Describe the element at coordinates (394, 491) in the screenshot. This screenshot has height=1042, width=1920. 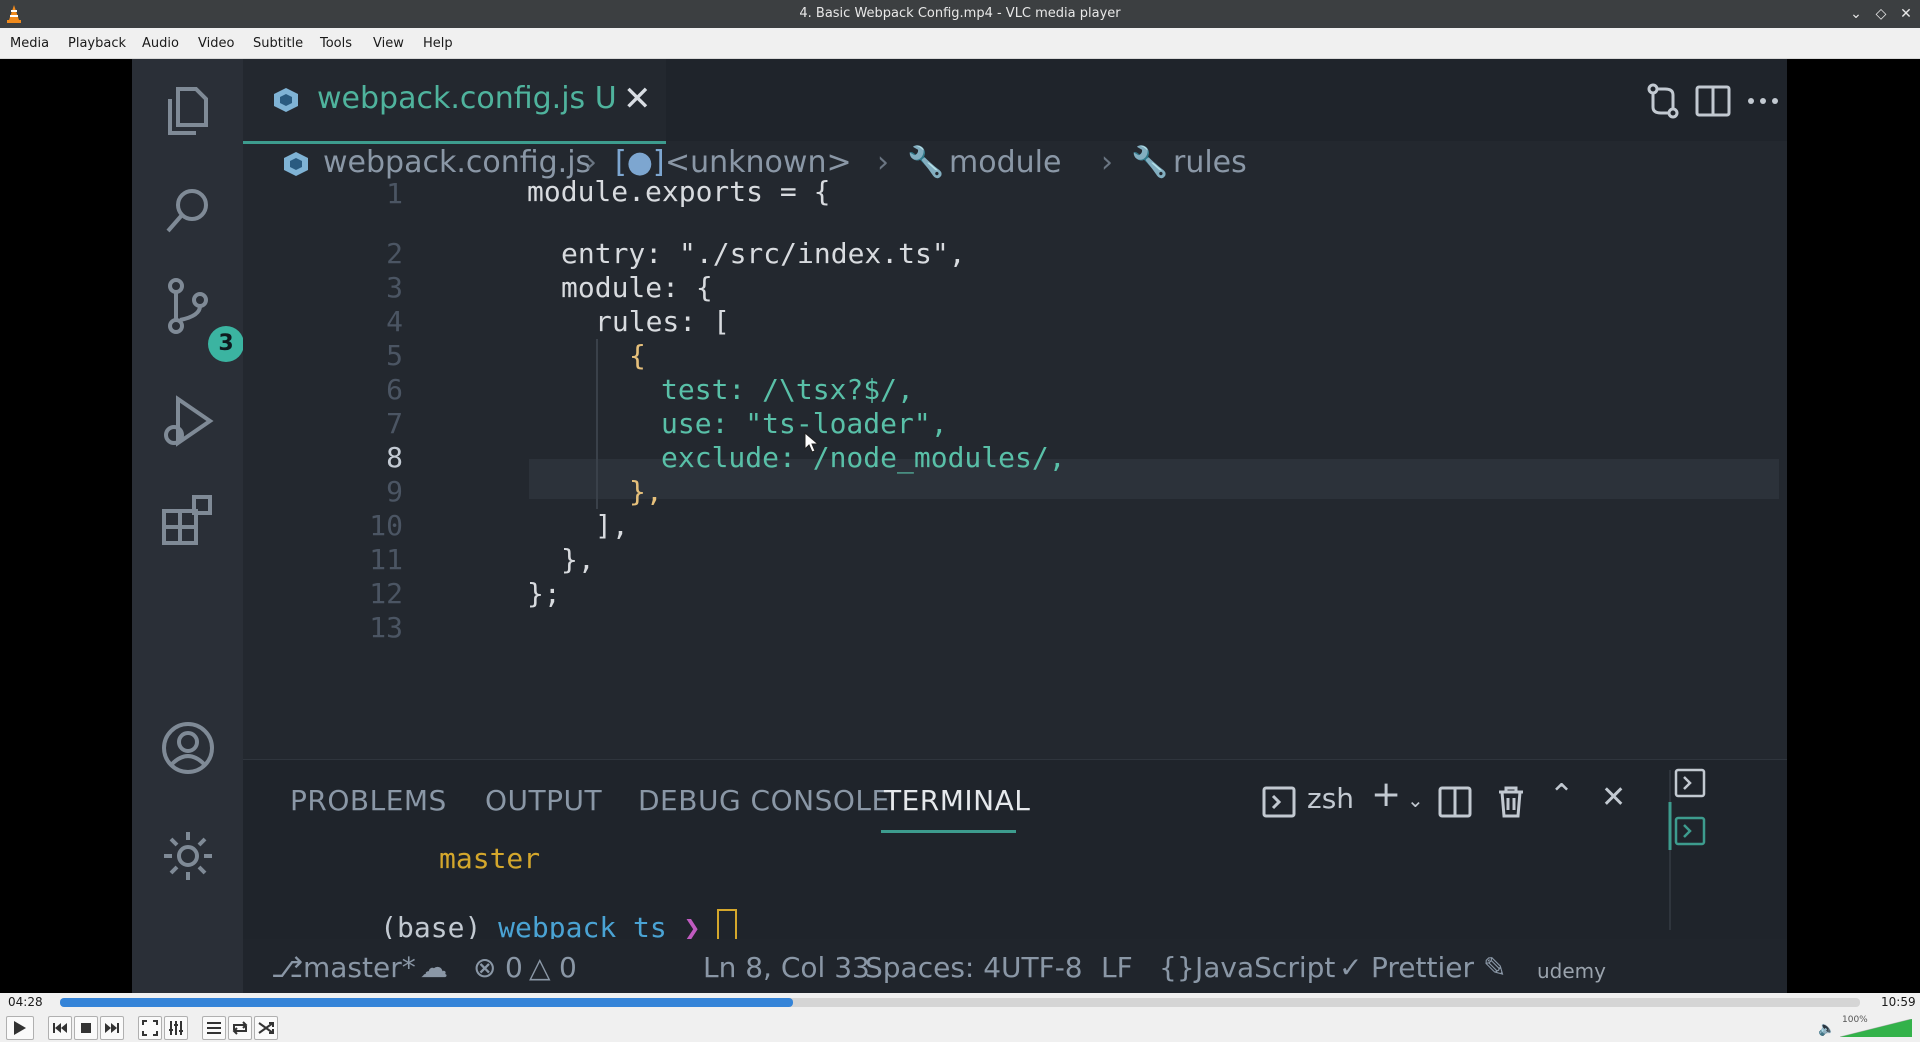
I see `line-number: 9` at that location.